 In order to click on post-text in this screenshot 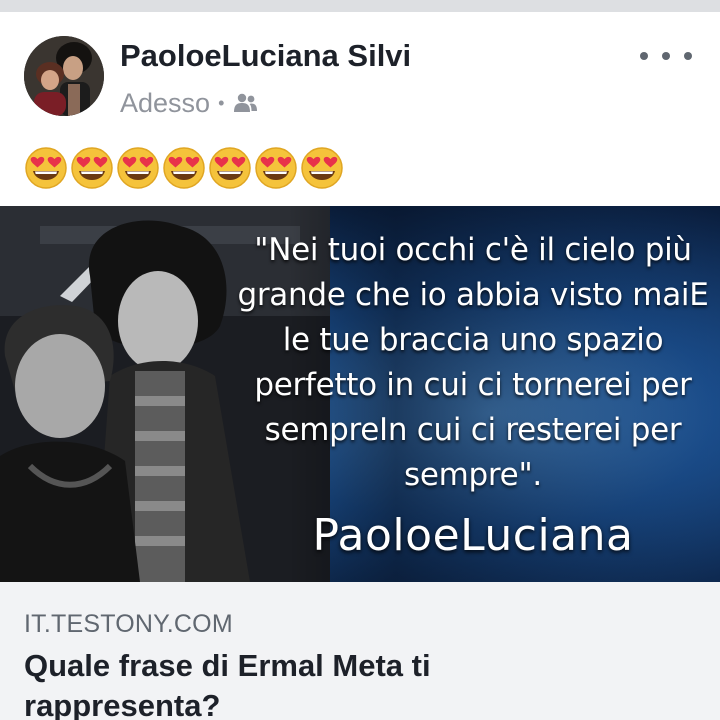, I will do `click(184, 168)`.